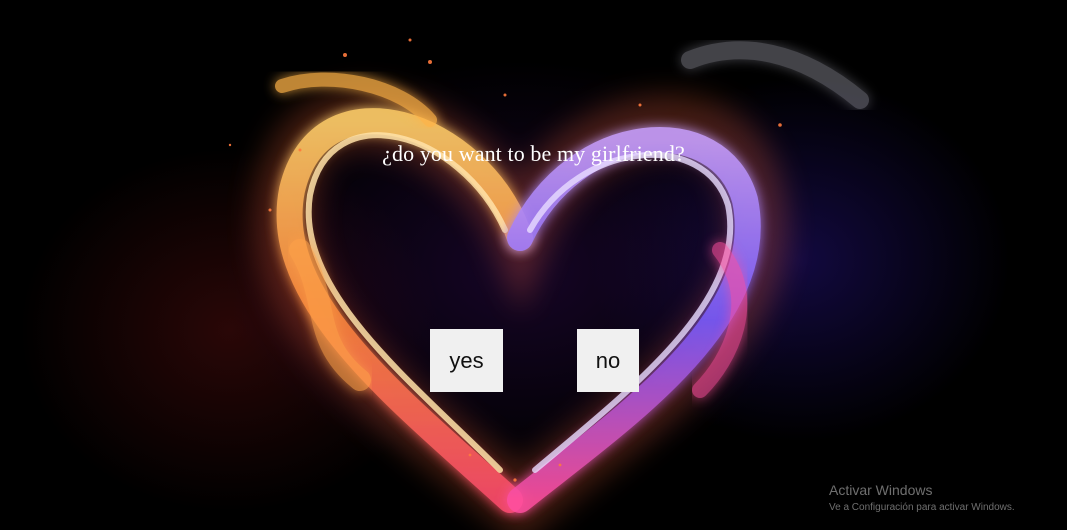  Describe the element at coordinates (608, 360) in the screenshot. I see `no-button: no` at that location.